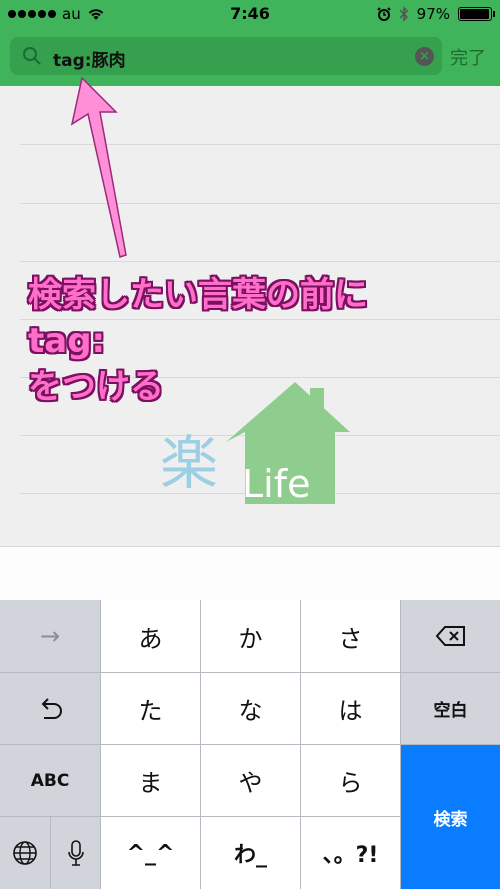 The height and width of the screenshot is (889, 500). Describe the element at coordinates (350, 636) in the screenshot. I see `key-sa: さ` at that location.